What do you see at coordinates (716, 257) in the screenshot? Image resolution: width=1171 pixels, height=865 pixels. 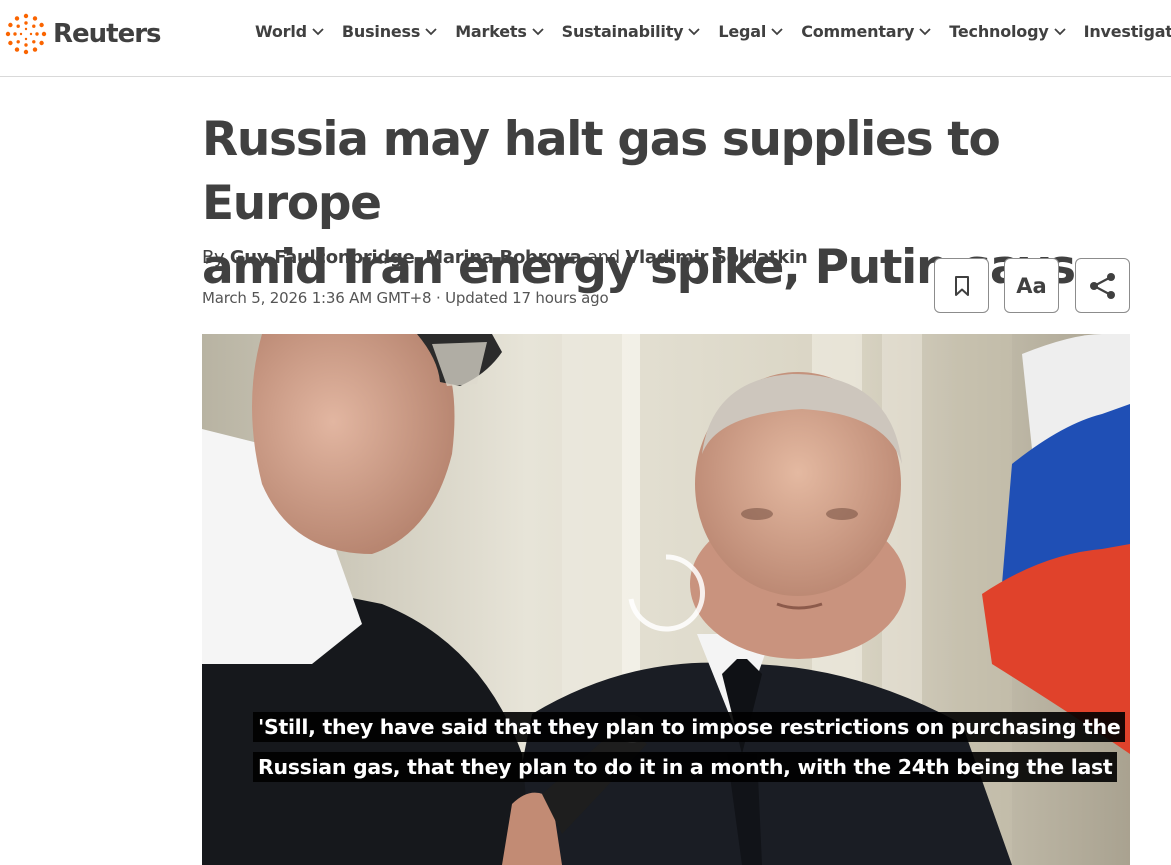 I see `author-link: Vladimir Soldatkin` at bounding box center [716, 257].